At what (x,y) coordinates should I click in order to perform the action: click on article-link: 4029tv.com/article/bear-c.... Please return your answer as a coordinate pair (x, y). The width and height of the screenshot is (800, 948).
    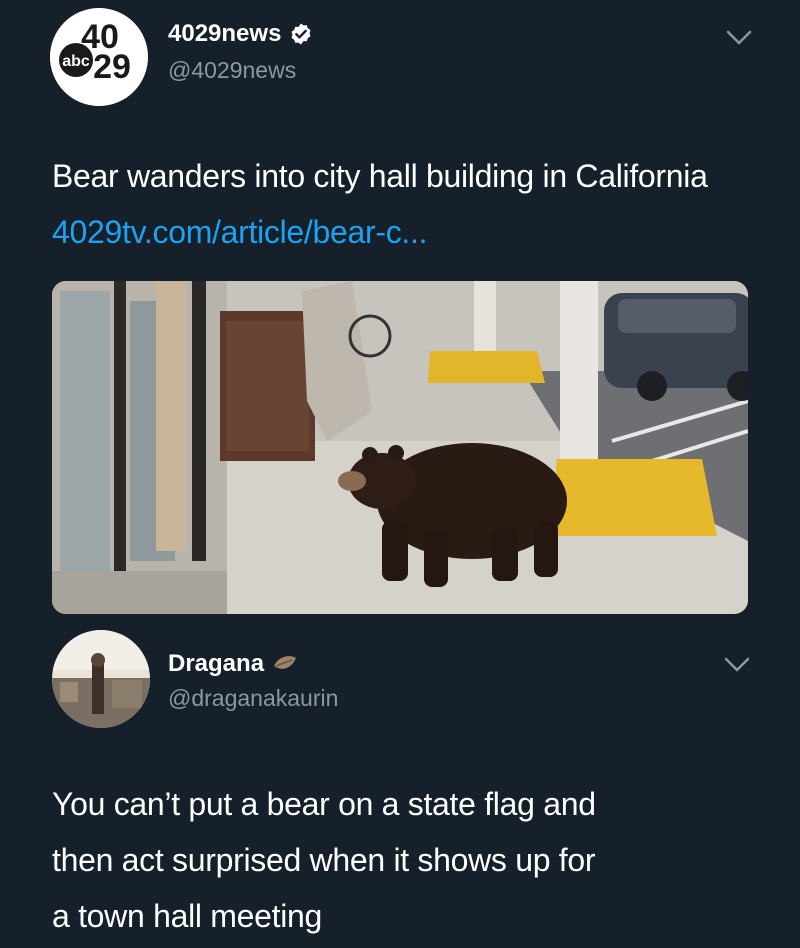
    Looking at the image, I should click on (239, 232).